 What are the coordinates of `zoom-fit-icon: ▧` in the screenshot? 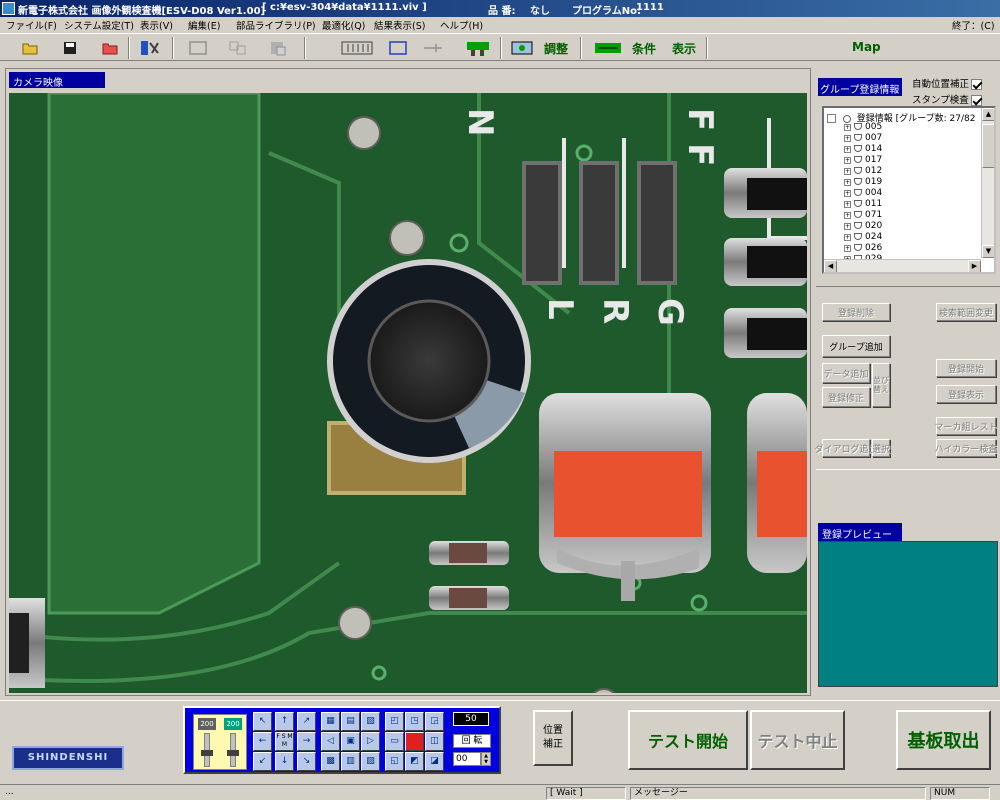 It's located at (370, 721).